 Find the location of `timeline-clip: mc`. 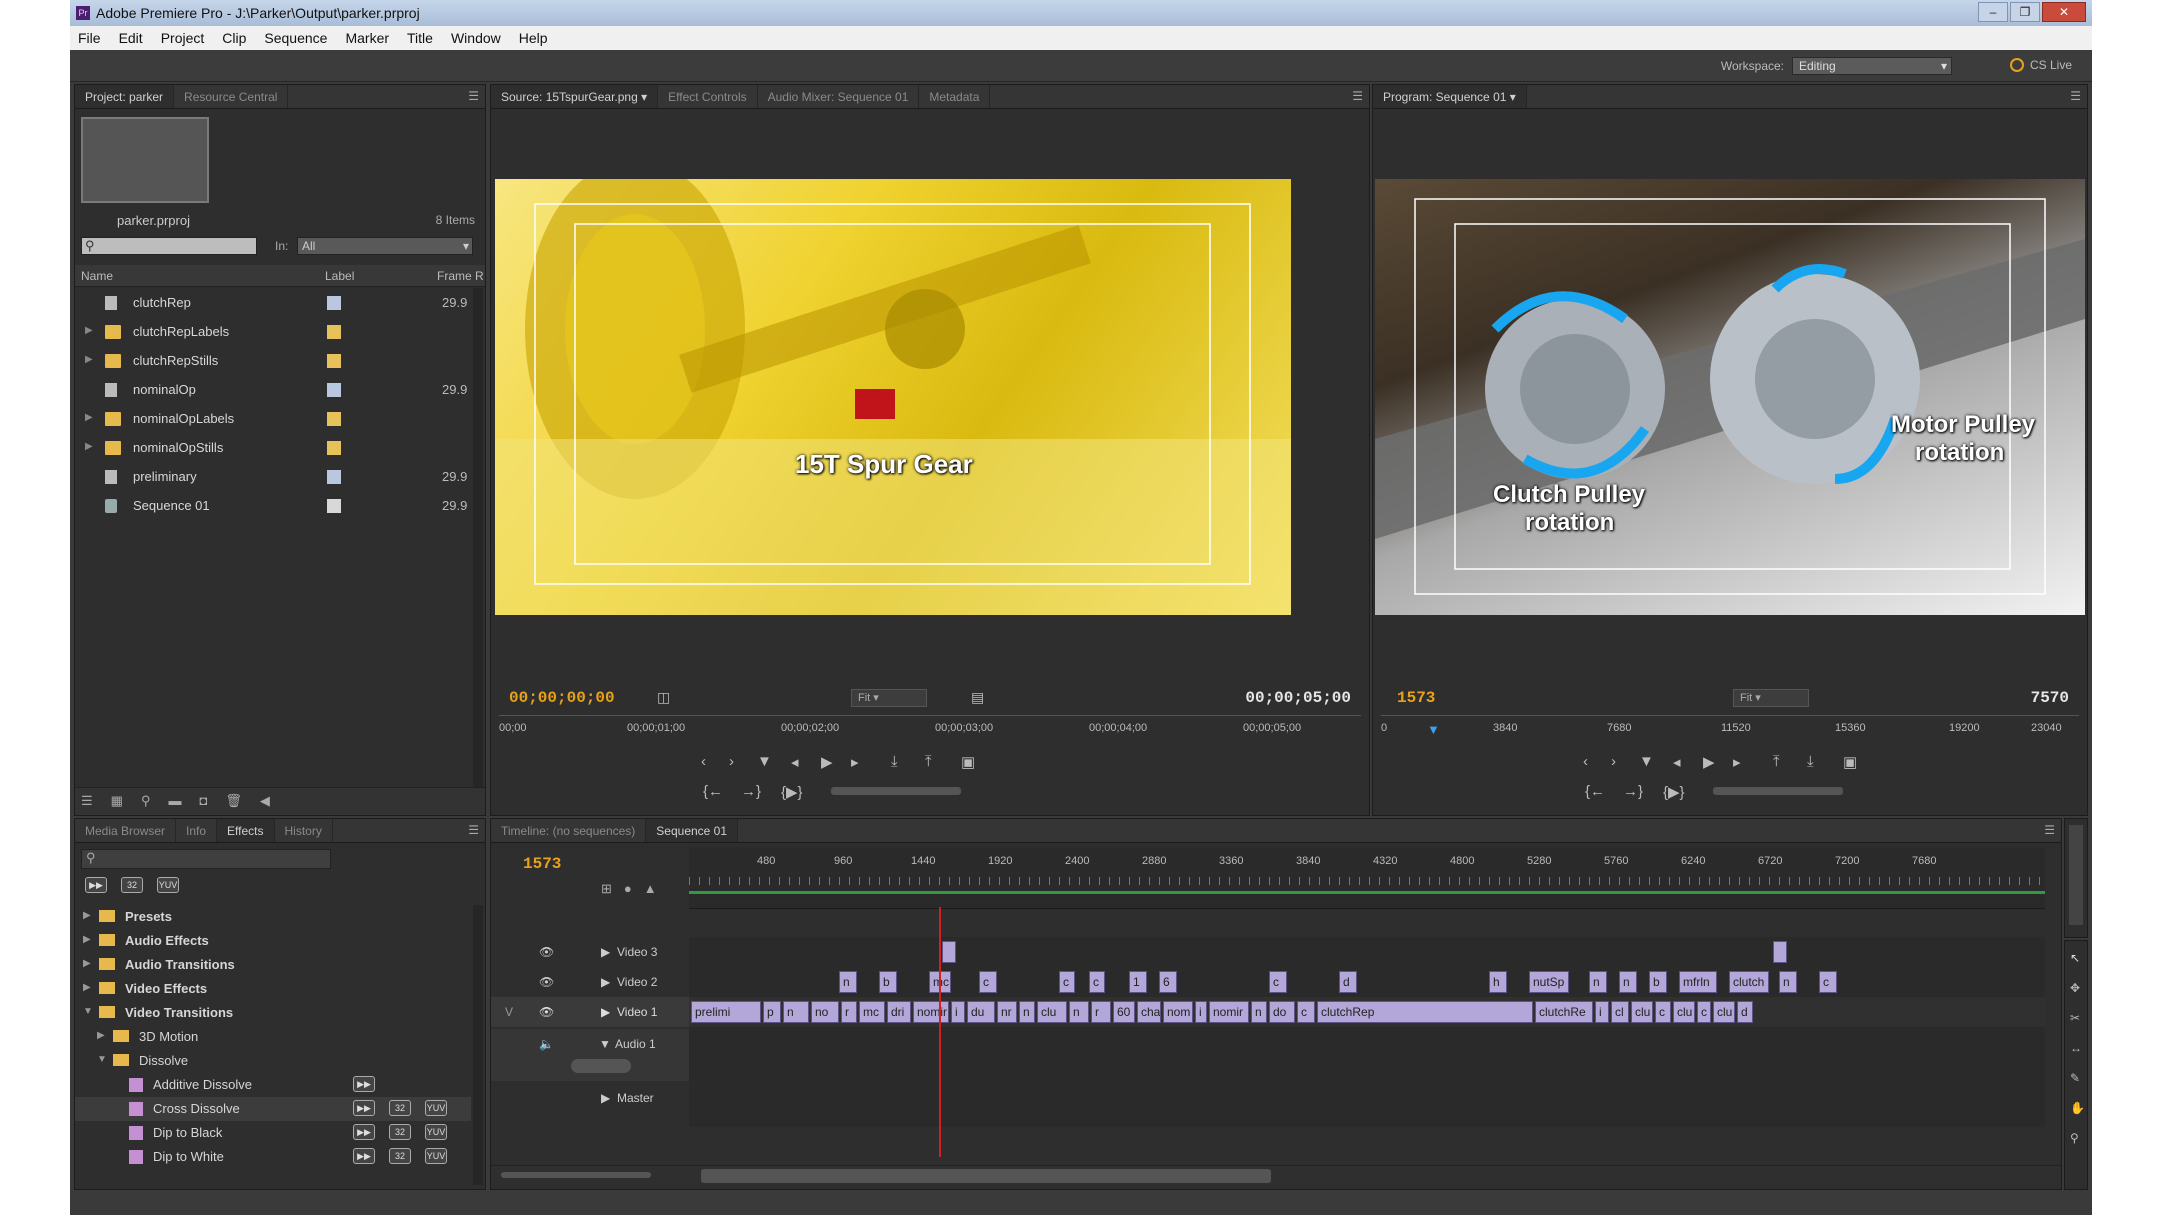

timeline-clip: mc is located at coordinates (872, 1012).